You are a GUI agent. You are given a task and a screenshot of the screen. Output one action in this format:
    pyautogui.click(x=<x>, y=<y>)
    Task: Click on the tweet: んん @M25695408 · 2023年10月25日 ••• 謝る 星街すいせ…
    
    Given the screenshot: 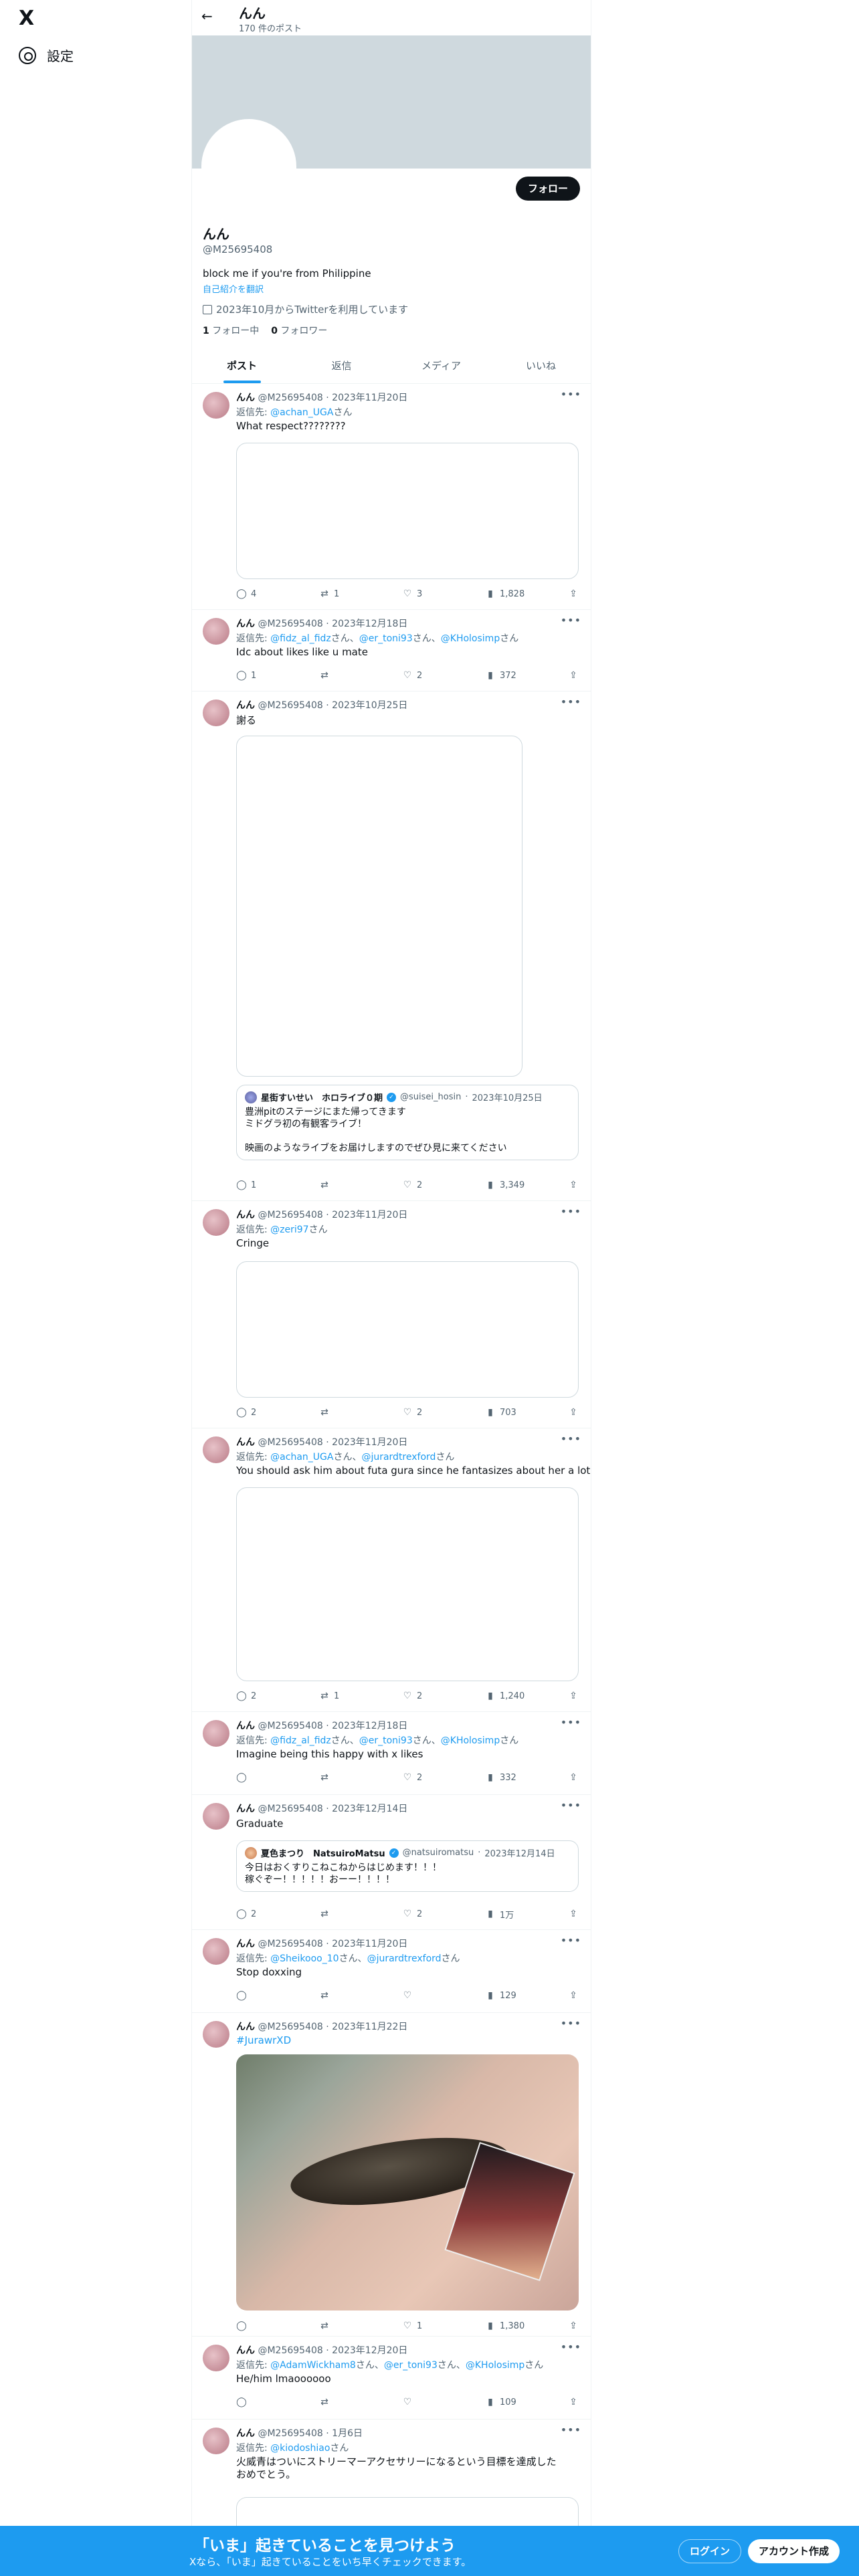 What is the action you would take?
    pyautogui.click(x=391, y=946)
    